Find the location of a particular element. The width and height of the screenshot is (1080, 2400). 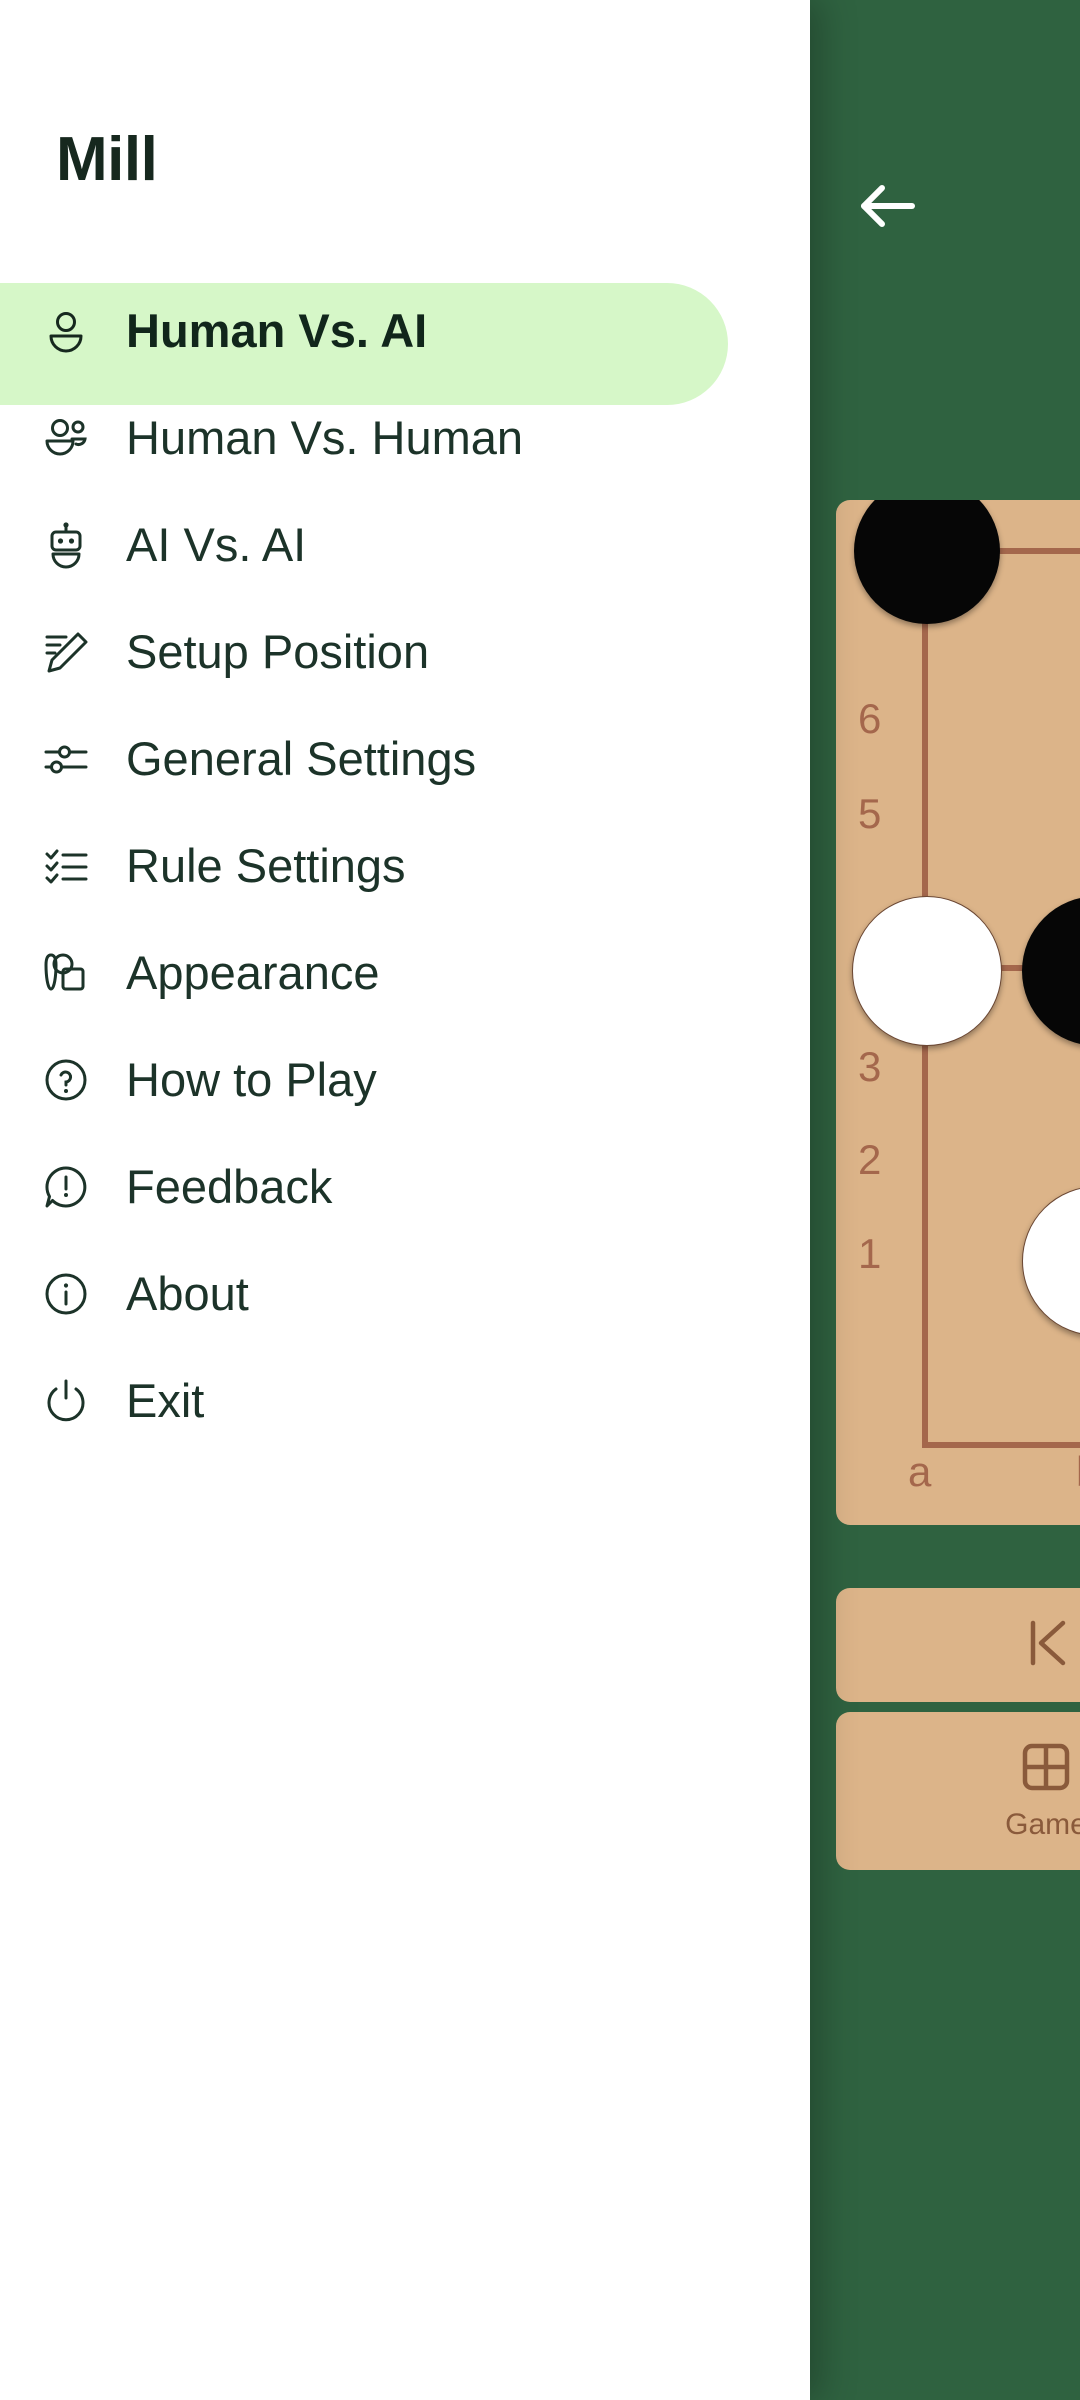

person-icon is located at coordinates (66, 331).